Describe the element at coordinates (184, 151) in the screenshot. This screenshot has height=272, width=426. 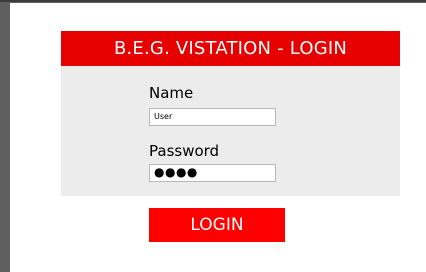
I see `password-label: Password` at that location.